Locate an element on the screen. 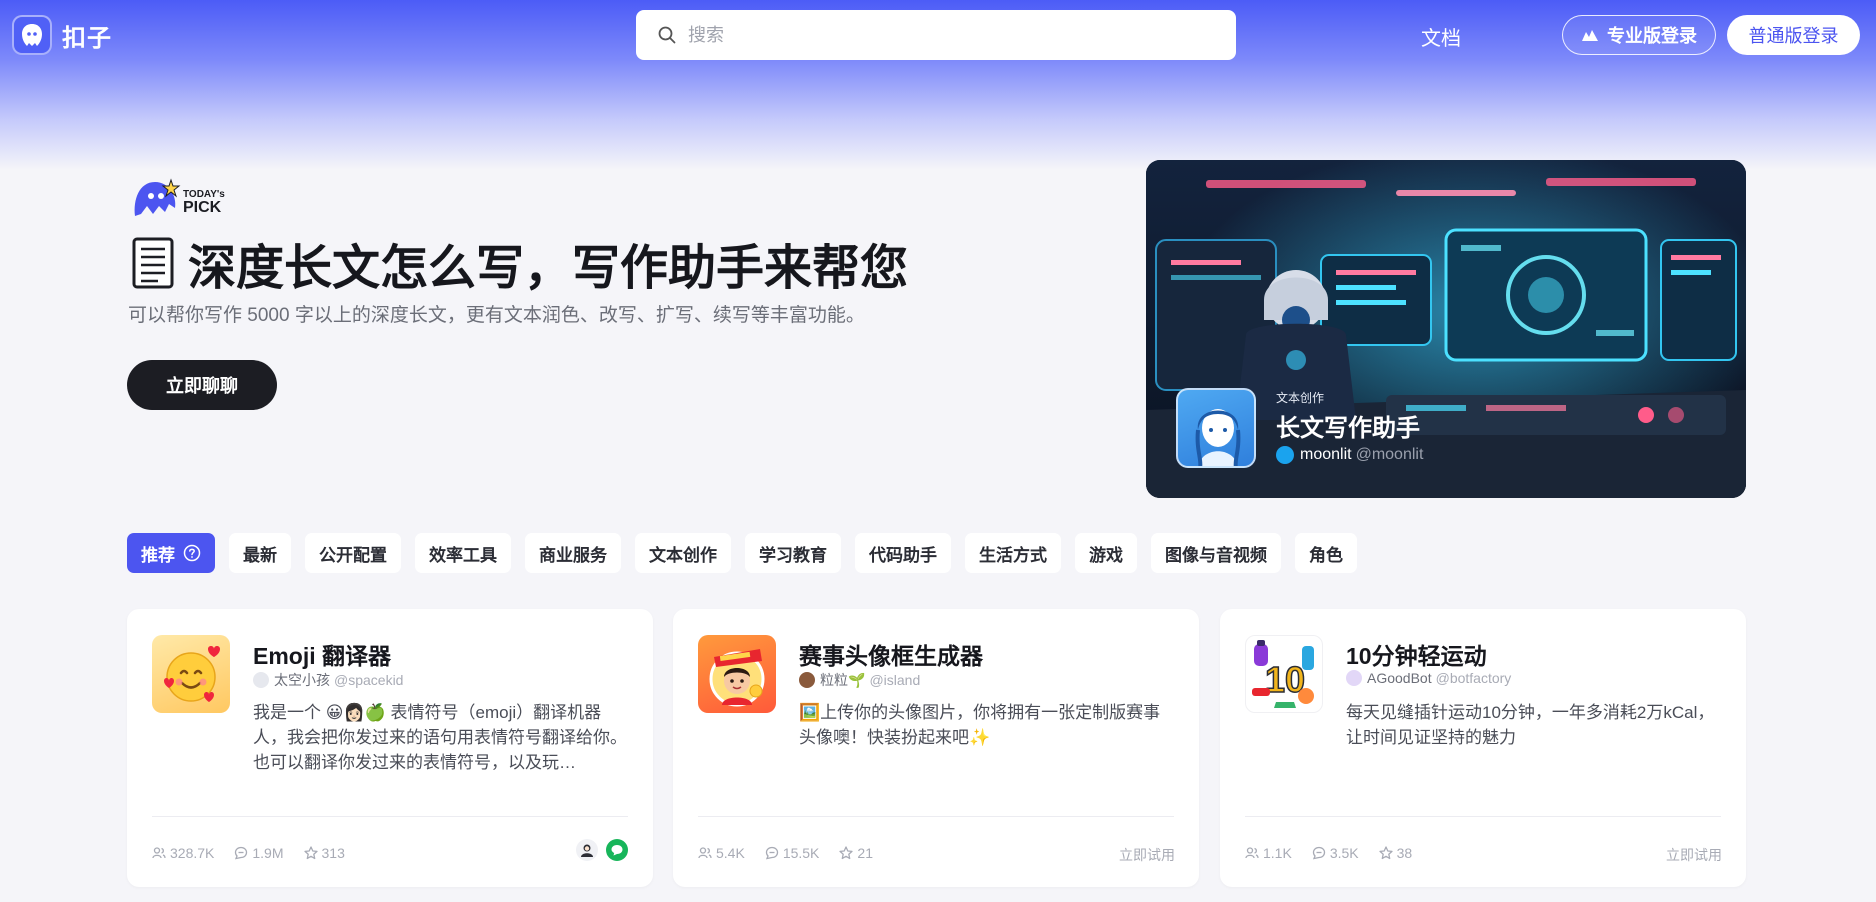  tab-latest: 最新 is located at coordinates (260, 553).